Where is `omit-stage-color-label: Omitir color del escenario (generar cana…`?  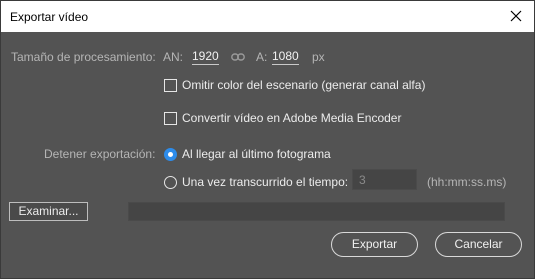
omit-stage-color-label: Omitir color del escenario (generar cana… is located at coordinates (303, 85).